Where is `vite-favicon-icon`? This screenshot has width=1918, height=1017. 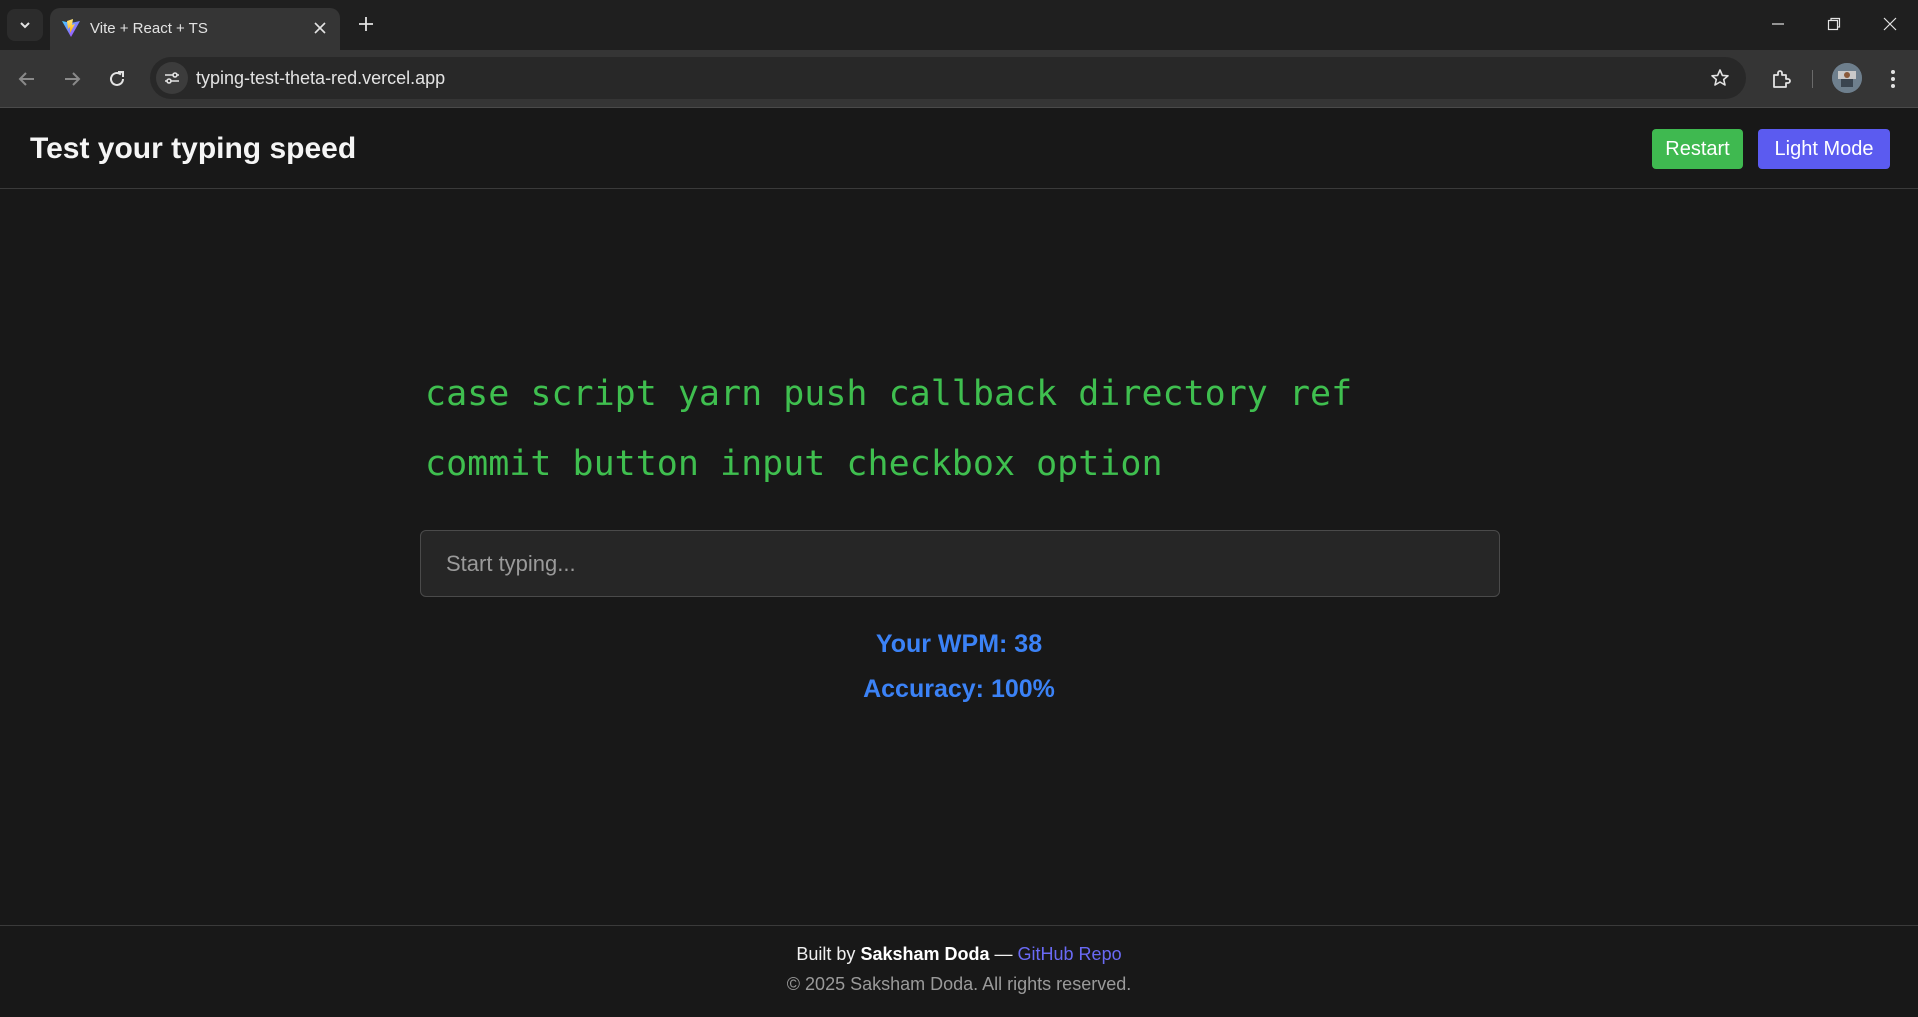 vite-favicon-icon is located at coordinates (71, 28).